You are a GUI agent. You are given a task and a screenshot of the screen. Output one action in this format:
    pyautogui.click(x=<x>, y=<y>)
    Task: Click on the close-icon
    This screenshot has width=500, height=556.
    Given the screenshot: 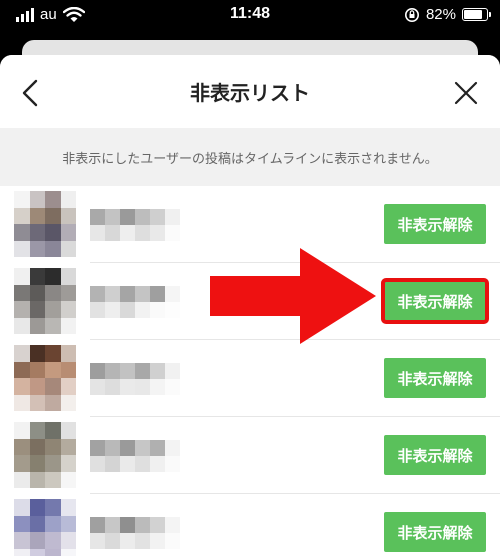 What is the action you would take?
    pyautogui.click(x=466, y=93)
    